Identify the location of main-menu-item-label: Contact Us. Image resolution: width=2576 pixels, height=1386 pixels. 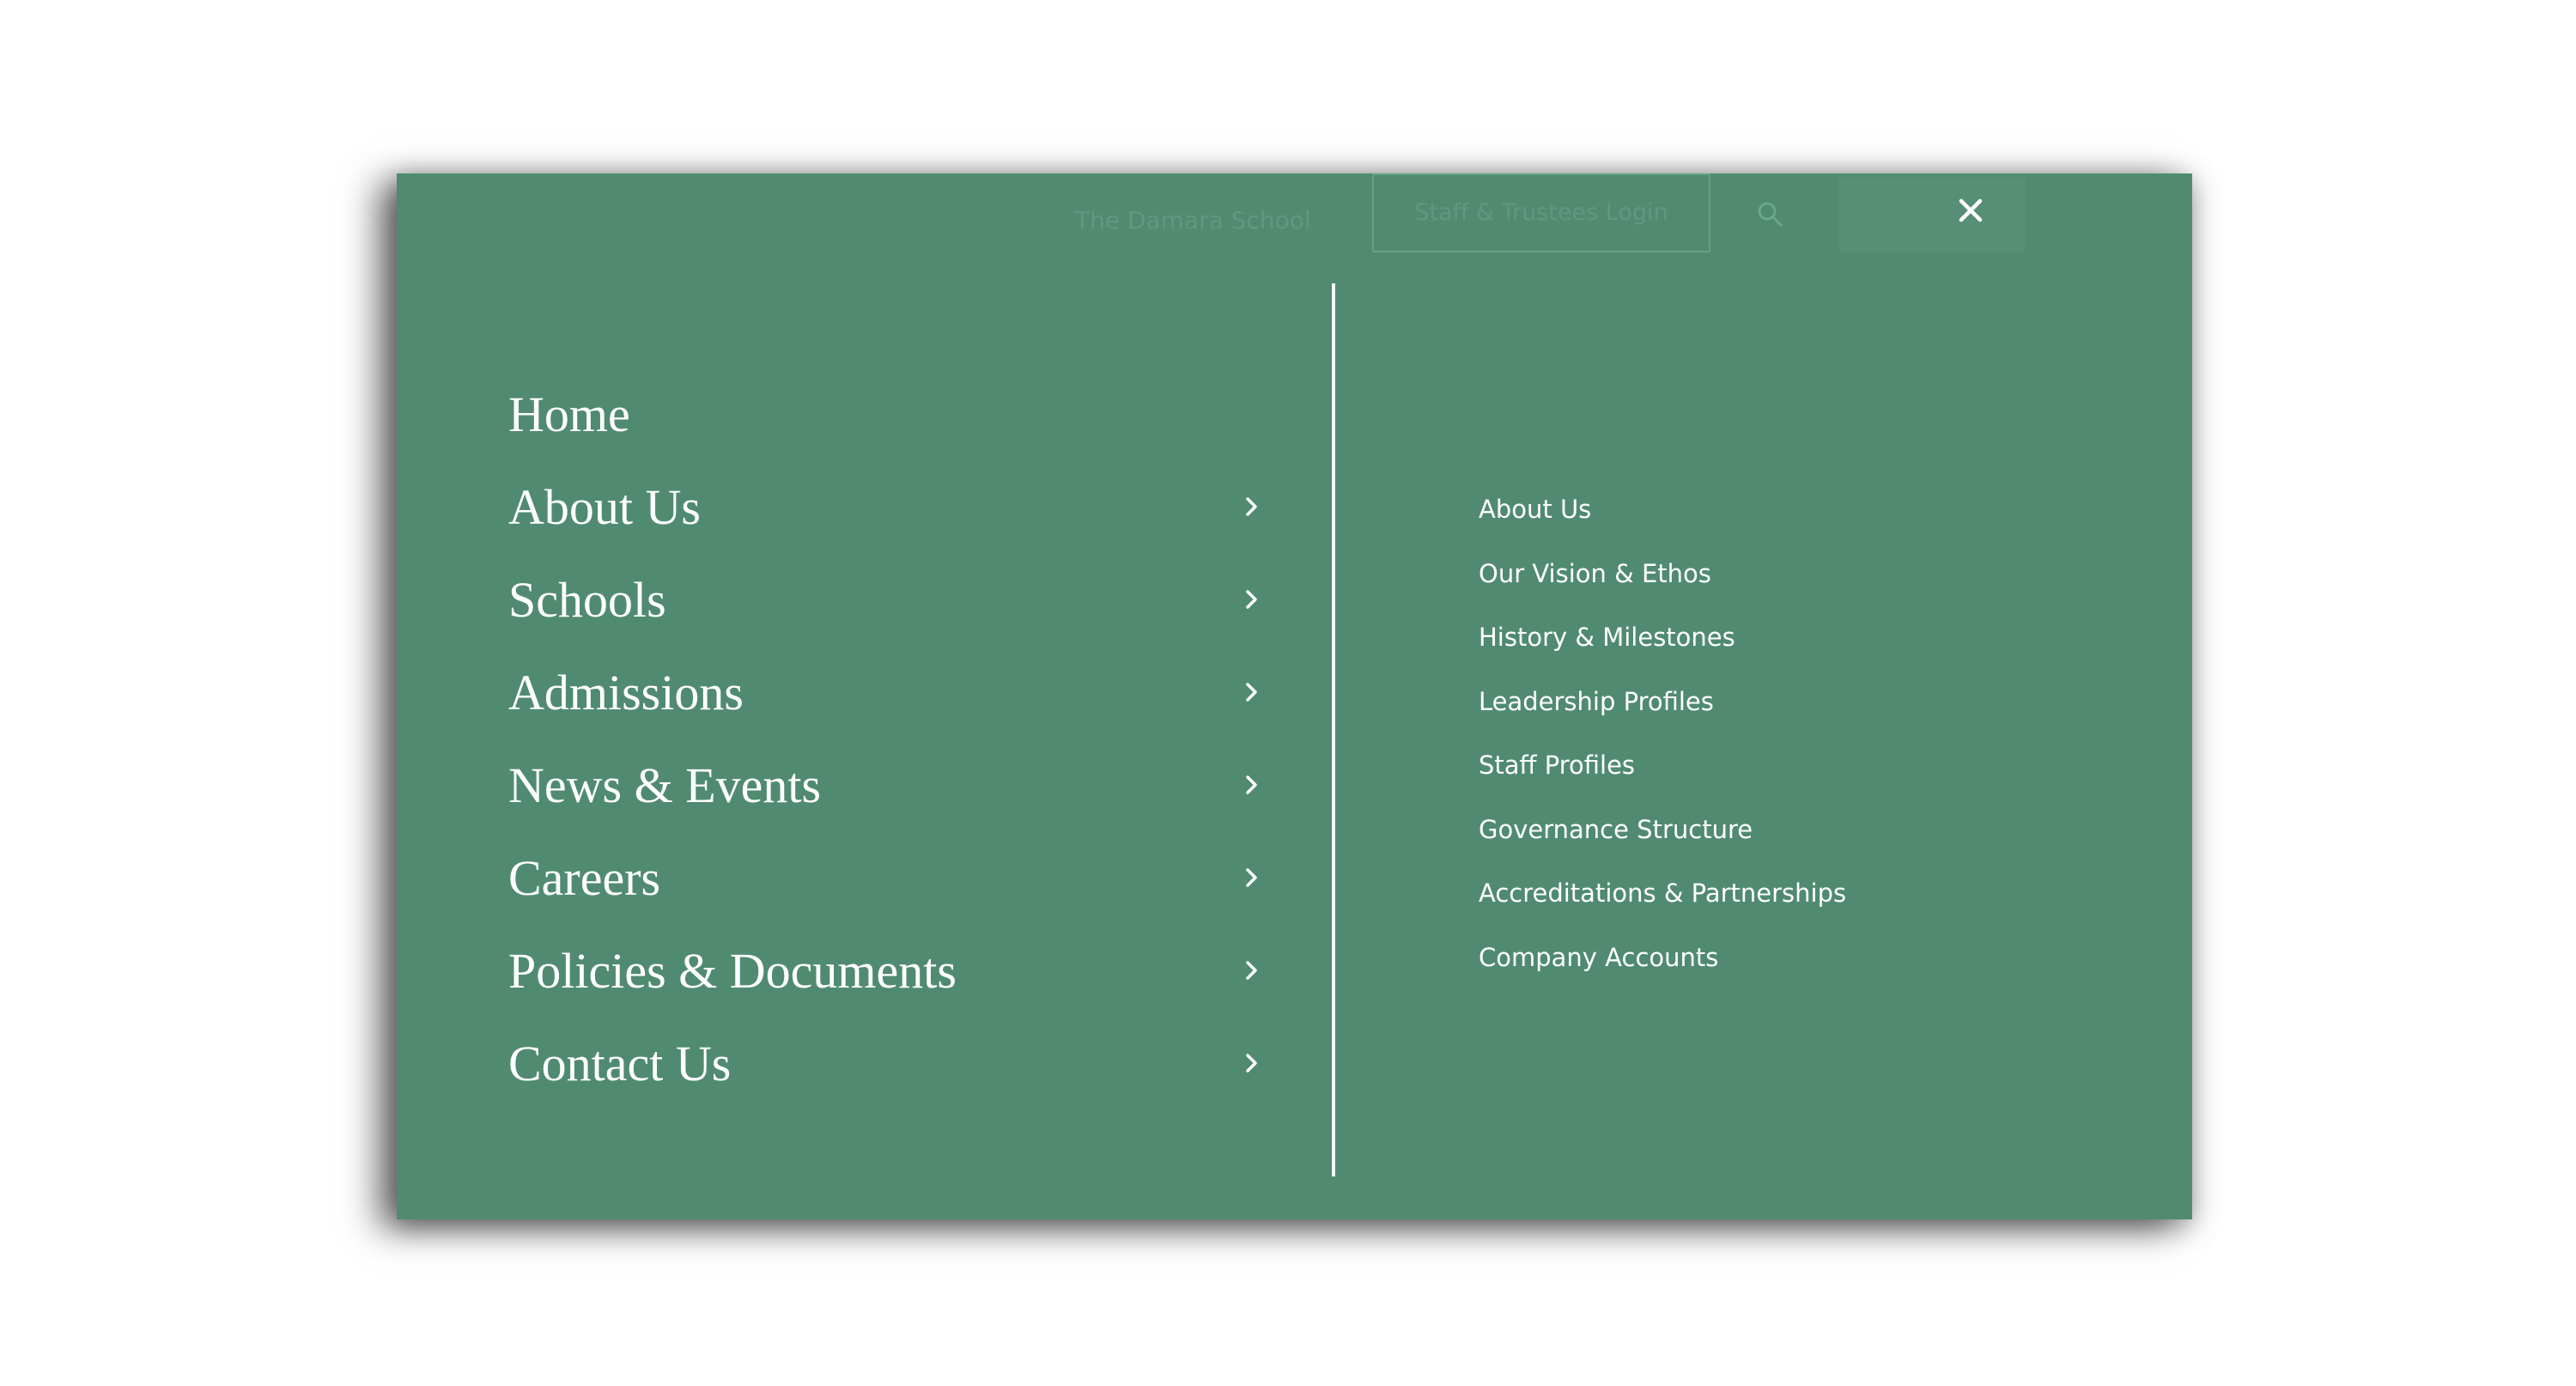
(620, 1063).